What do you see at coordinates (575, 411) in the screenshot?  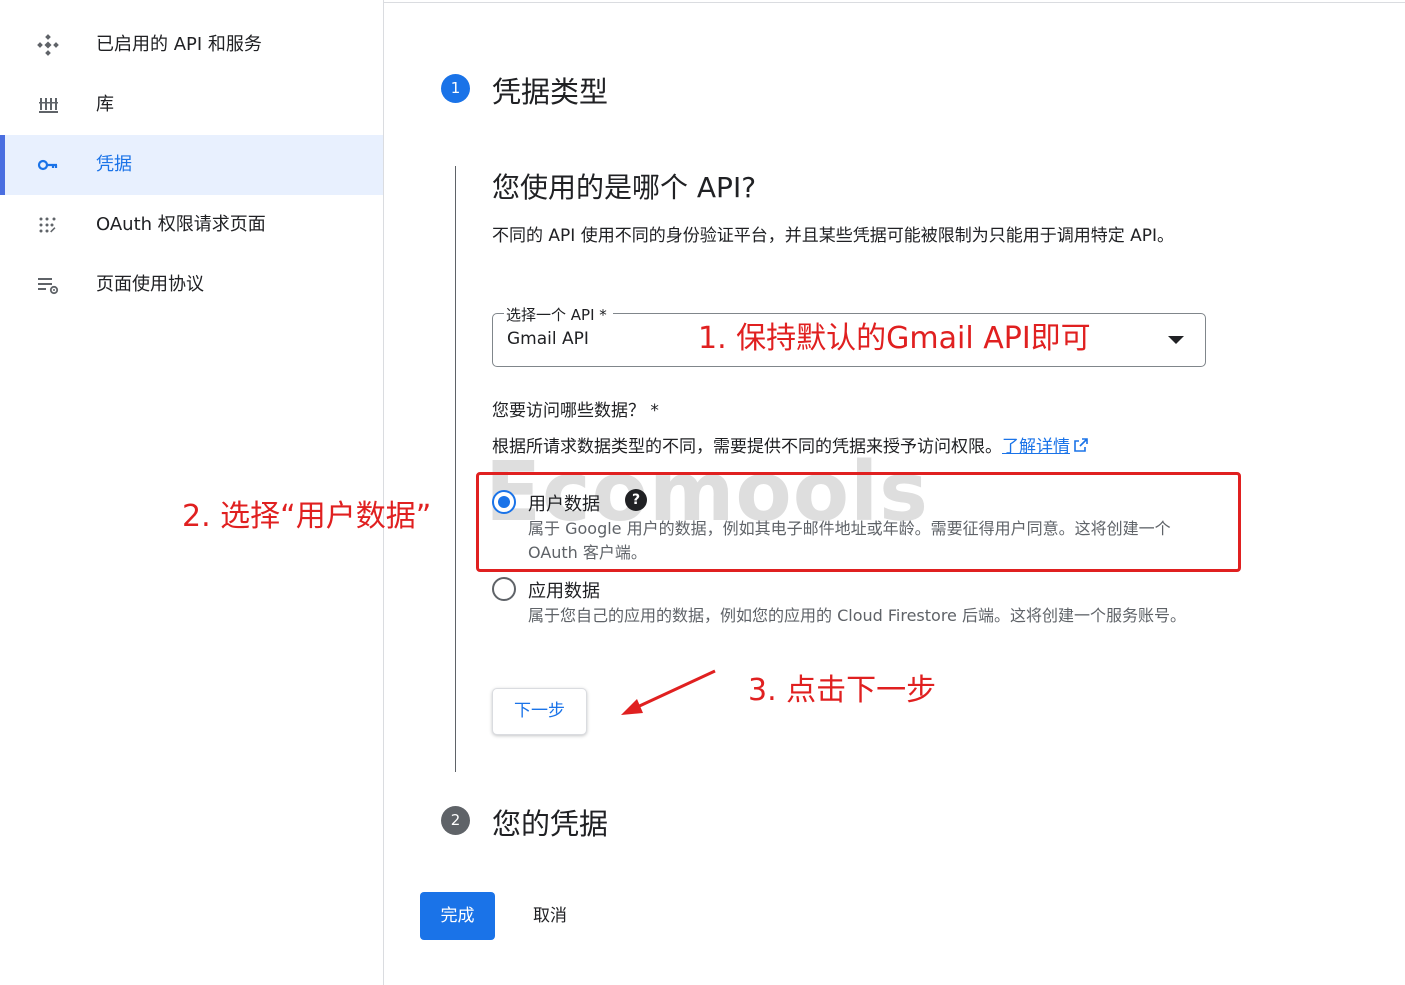 I see `data-question: 您要访问哪些数据？ *` at bounding box center [575, 411].